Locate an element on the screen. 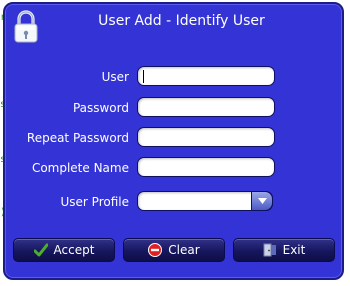 Image resolution: width=350 pixels, height=286 pixels. exit-label: Exit is located at coordinates (294, 250).